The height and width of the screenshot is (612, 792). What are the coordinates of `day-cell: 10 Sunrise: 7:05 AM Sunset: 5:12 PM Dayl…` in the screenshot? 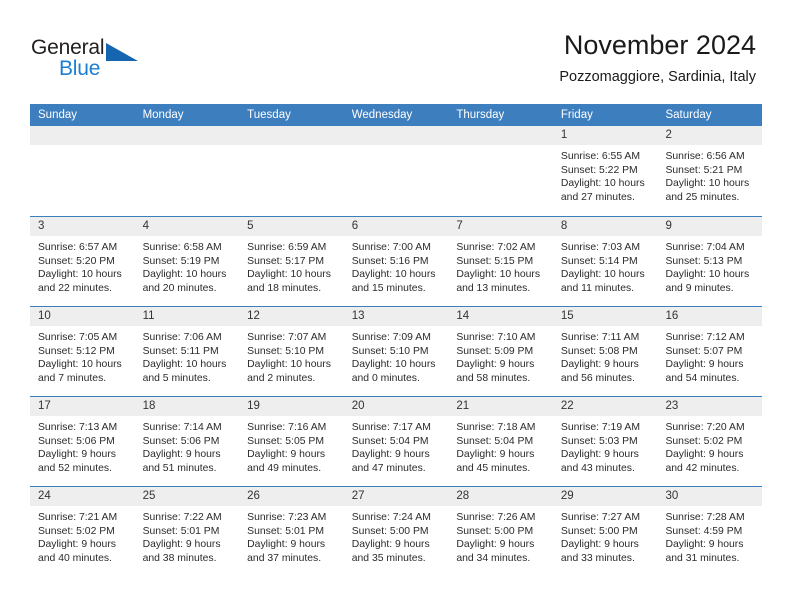 It's located at (82, 351).